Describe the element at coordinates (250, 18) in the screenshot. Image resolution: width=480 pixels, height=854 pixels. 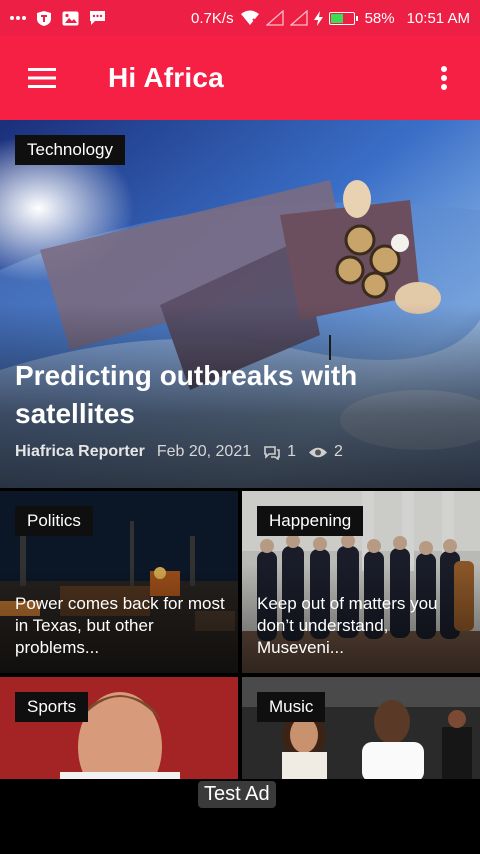
I see `wifi-icon` at that location.